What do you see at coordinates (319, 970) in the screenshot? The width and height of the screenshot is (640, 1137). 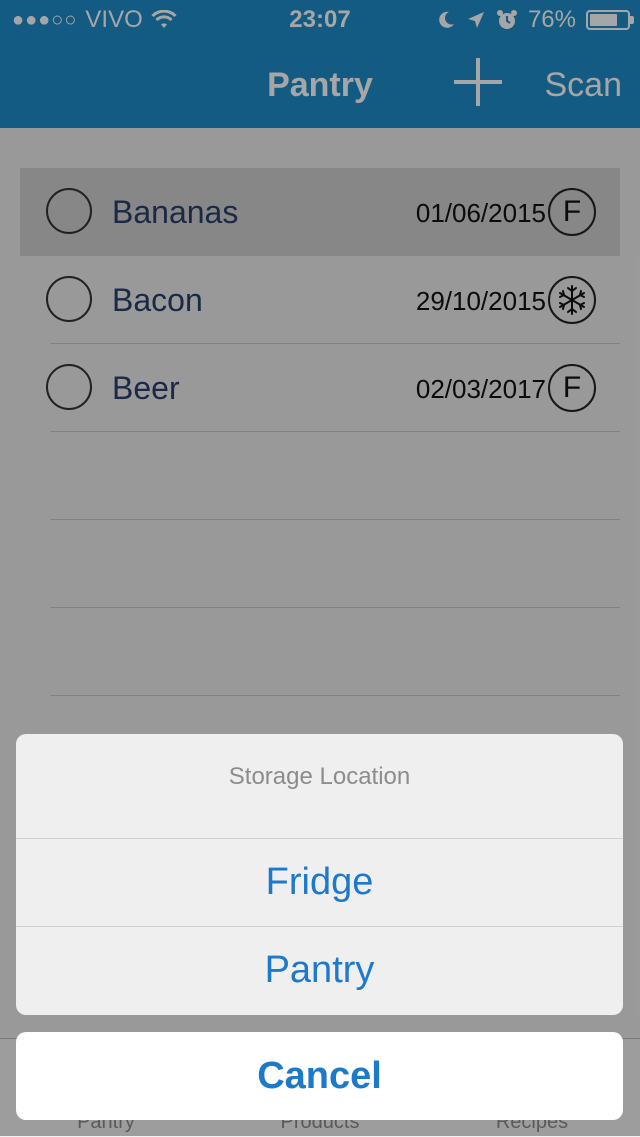 I see `pantry-option-button: Pantry` at bounding box center [319, 970].